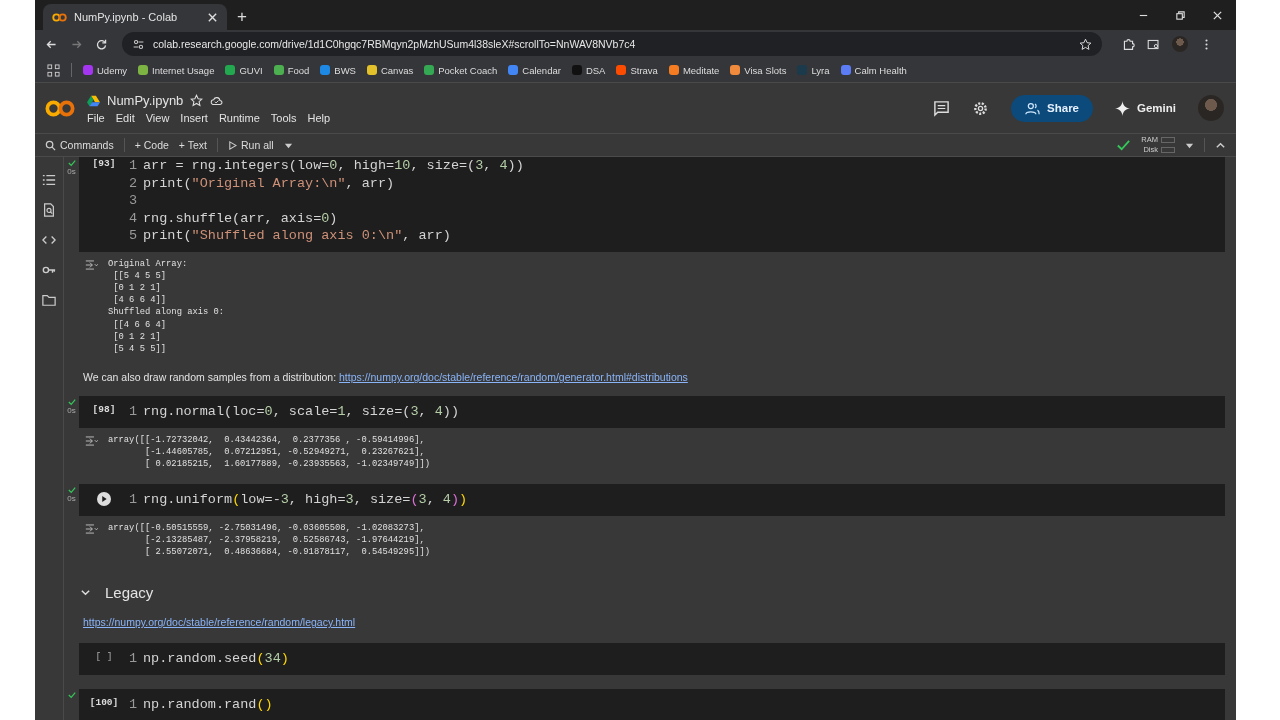 The height and width of the screenshot is (720, 1280). Describe the element at coordinates (1168, 150) in the screenshot. I see `disk-meter` at that location.